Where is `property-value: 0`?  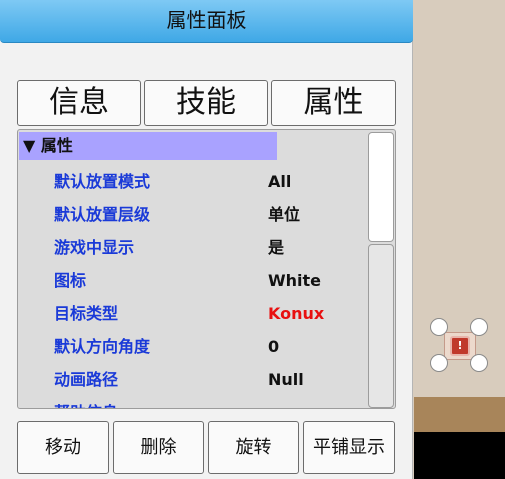
property-value: 0 is located at coordinates (273, 346).